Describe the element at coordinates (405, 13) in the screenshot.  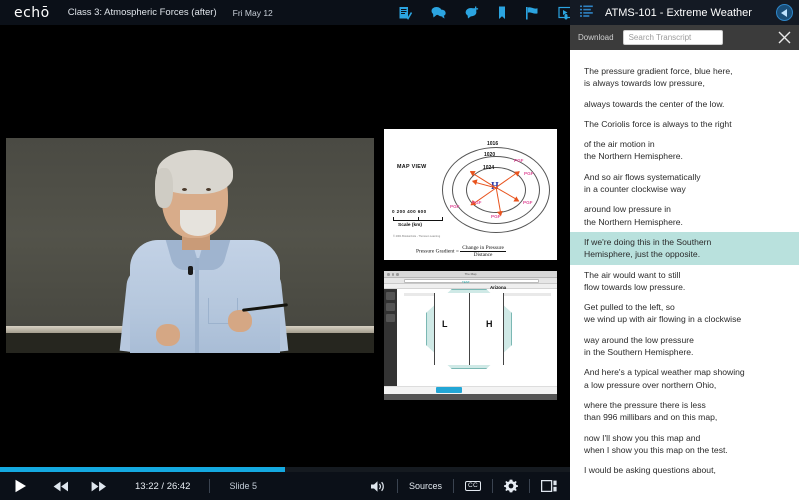
I see `notes-icon` at that location.